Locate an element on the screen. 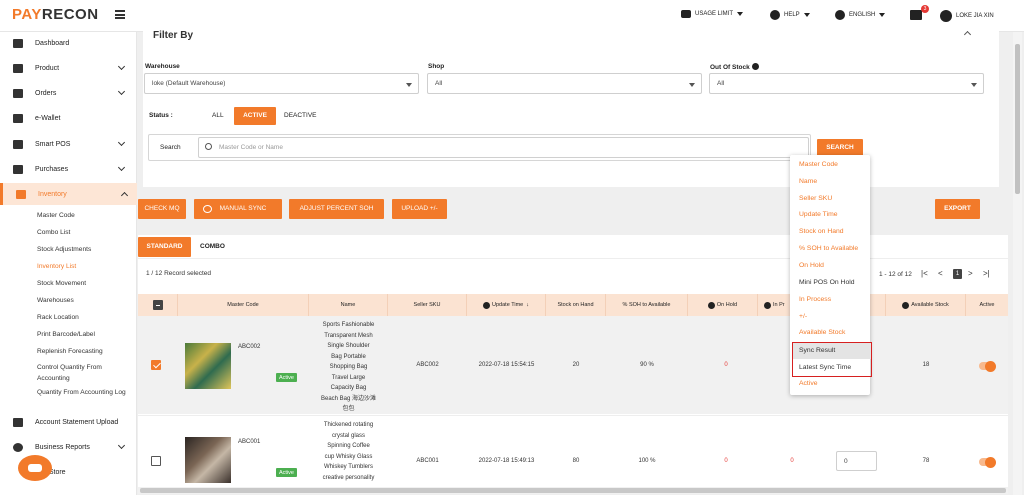 Image resolution: width=1024 pixels, height=495 pixels. pos-icon is located at coordinates (18, 144).